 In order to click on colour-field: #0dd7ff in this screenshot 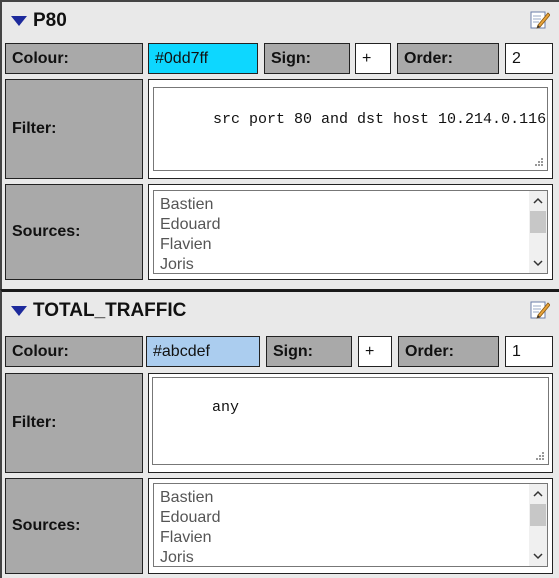, I will do `click(203, 58)`.